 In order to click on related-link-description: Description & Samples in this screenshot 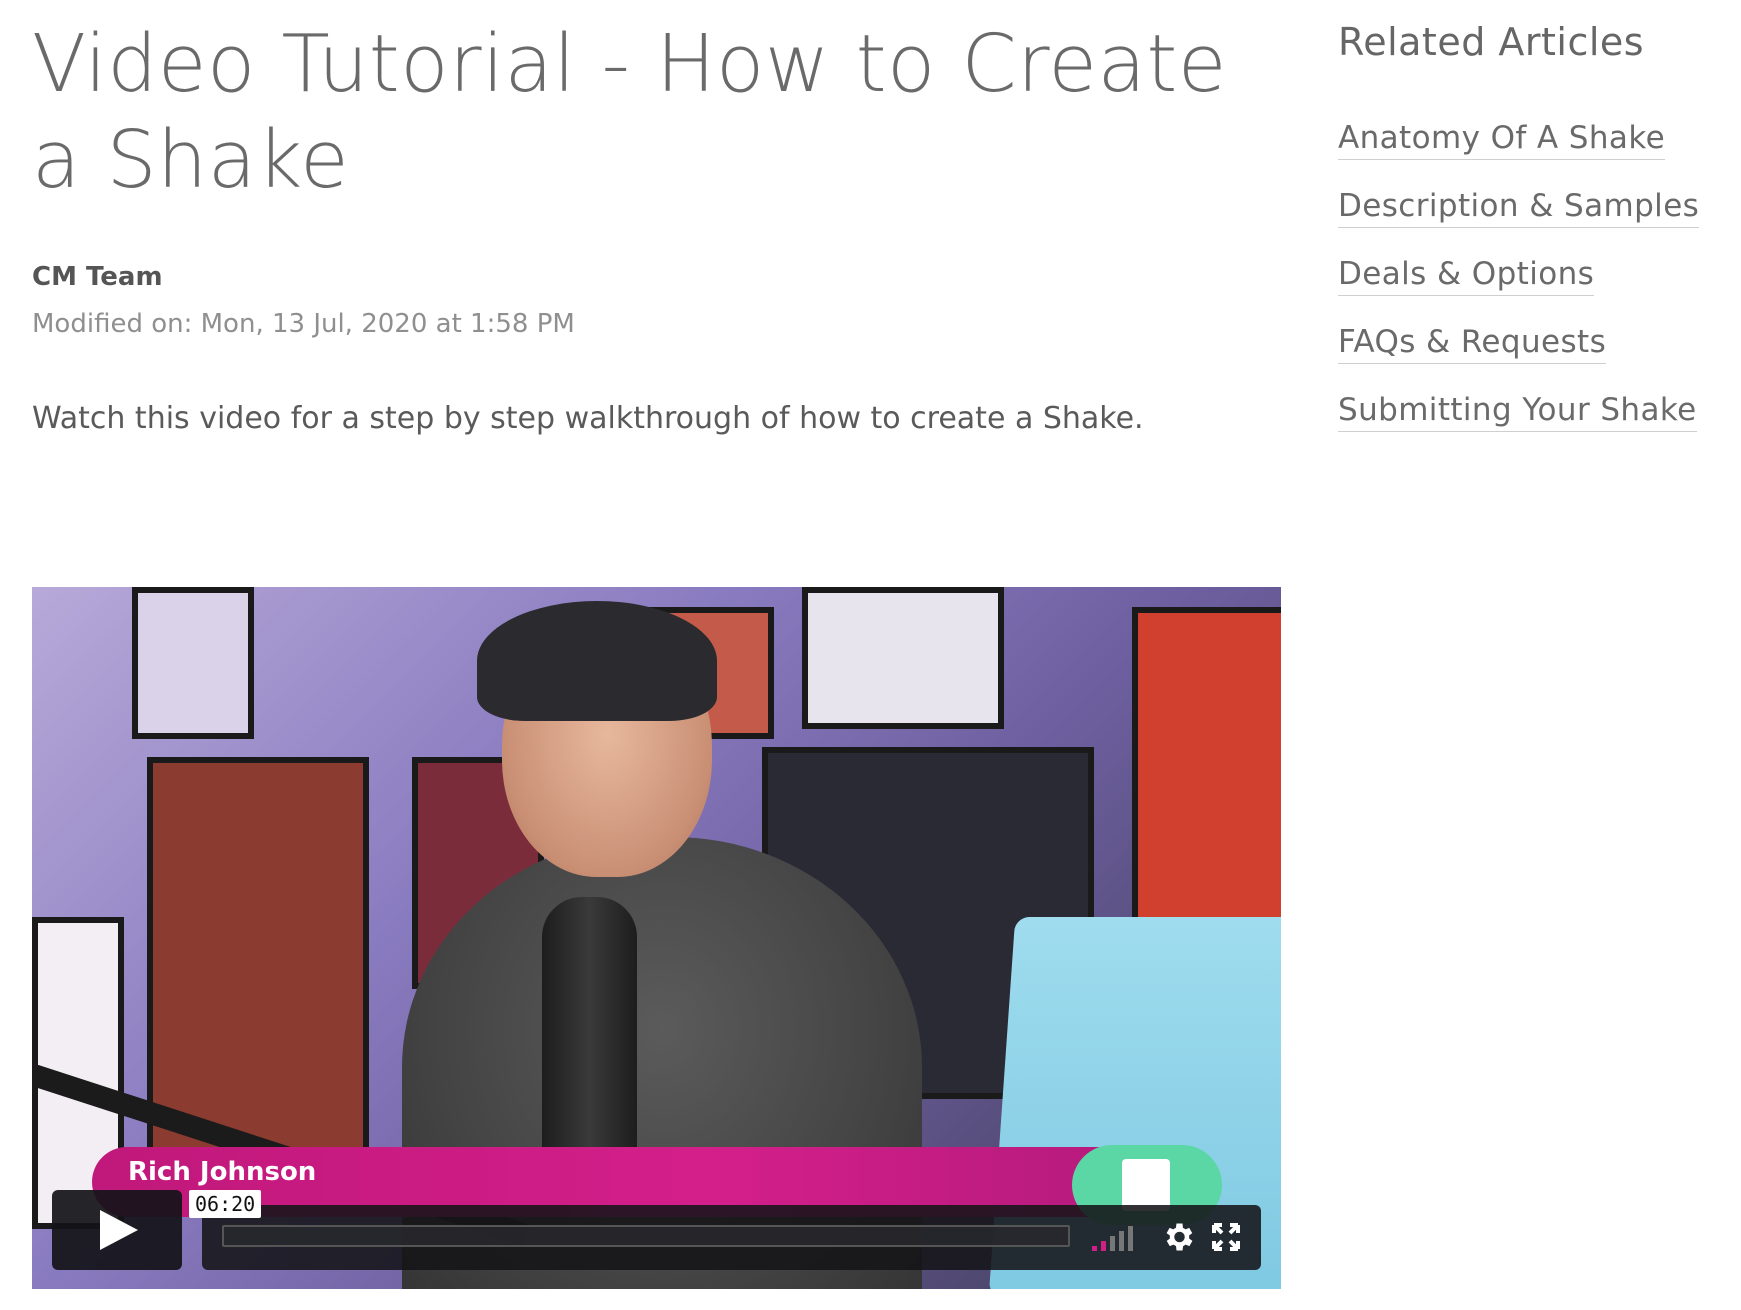, I will do `click(1519, 208)`.